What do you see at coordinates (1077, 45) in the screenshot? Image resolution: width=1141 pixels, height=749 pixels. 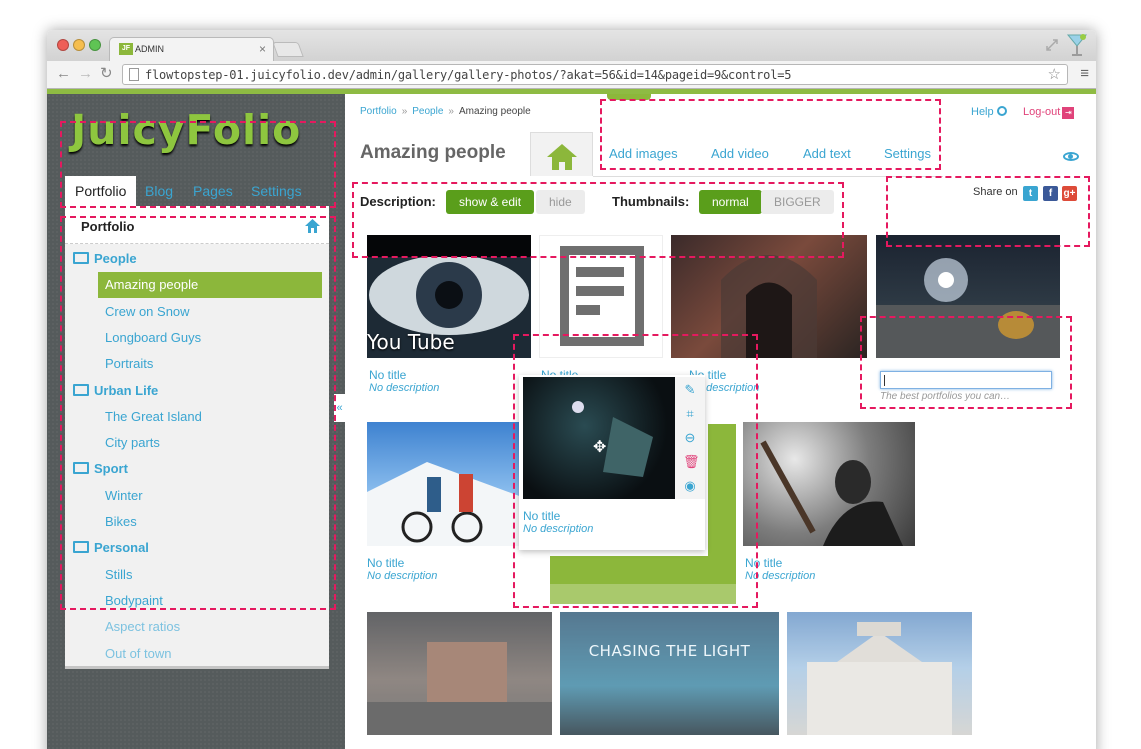 I see `cocktail-icon` at bounding box center [1077, 45].